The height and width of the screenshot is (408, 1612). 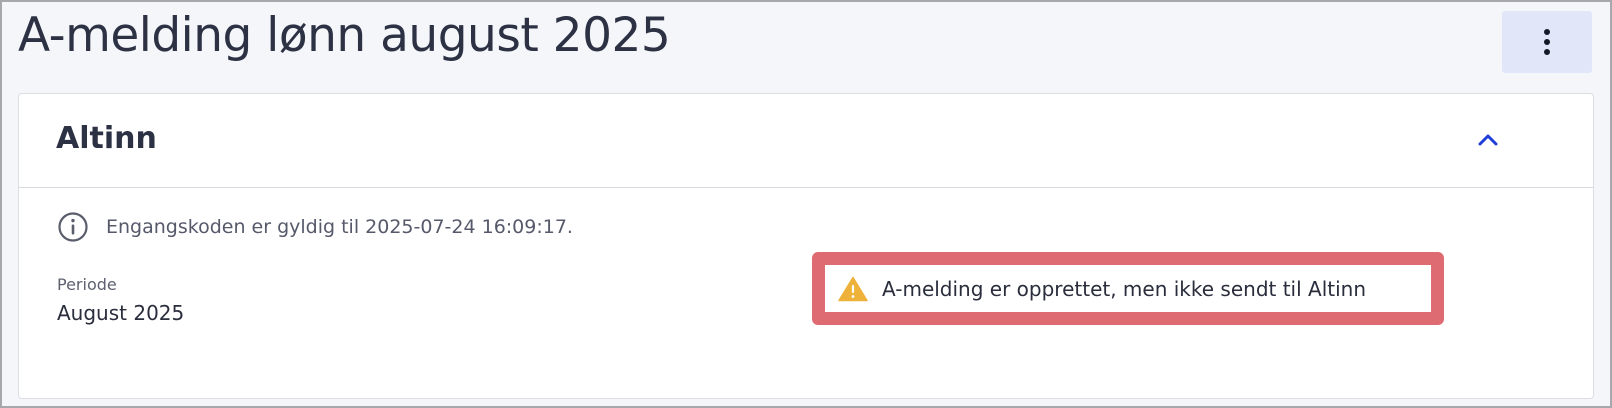 What do you see at coordinates (344, 35) in the screenshot?
I see `page-title: A-melding lønn august 2025` at bounding box center [344, 35].